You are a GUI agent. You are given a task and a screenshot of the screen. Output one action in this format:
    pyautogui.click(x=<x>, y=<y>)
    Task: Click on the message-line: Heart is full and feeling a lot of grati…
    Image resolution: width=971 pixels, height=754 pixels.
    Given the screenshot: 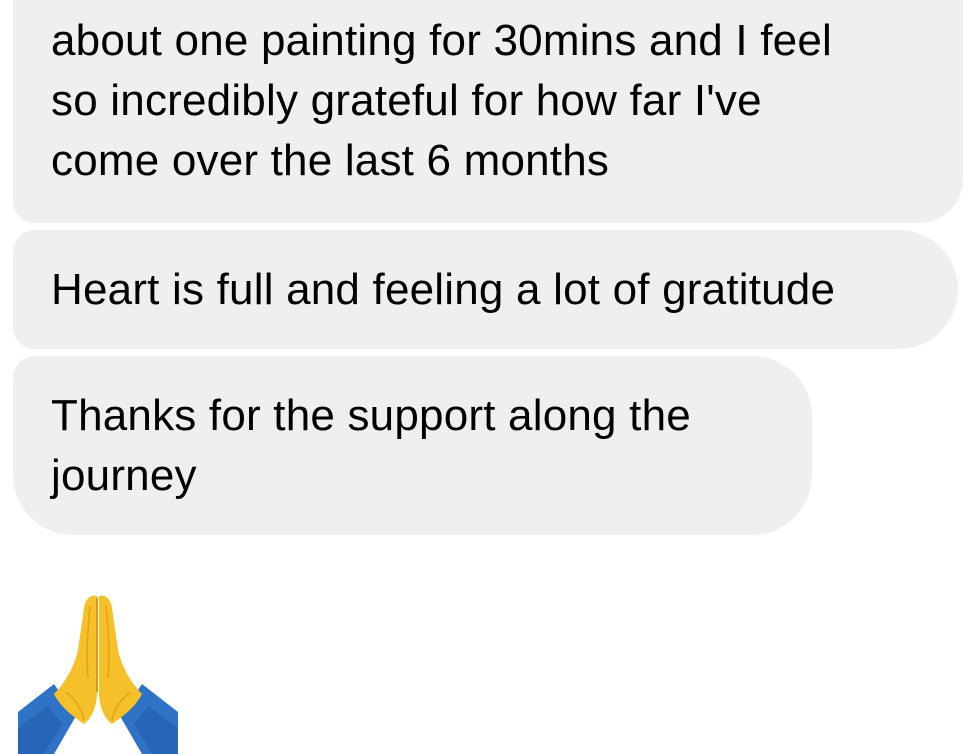 What is the action you would take?
    pyautogui.click(x=443, y=289)
    